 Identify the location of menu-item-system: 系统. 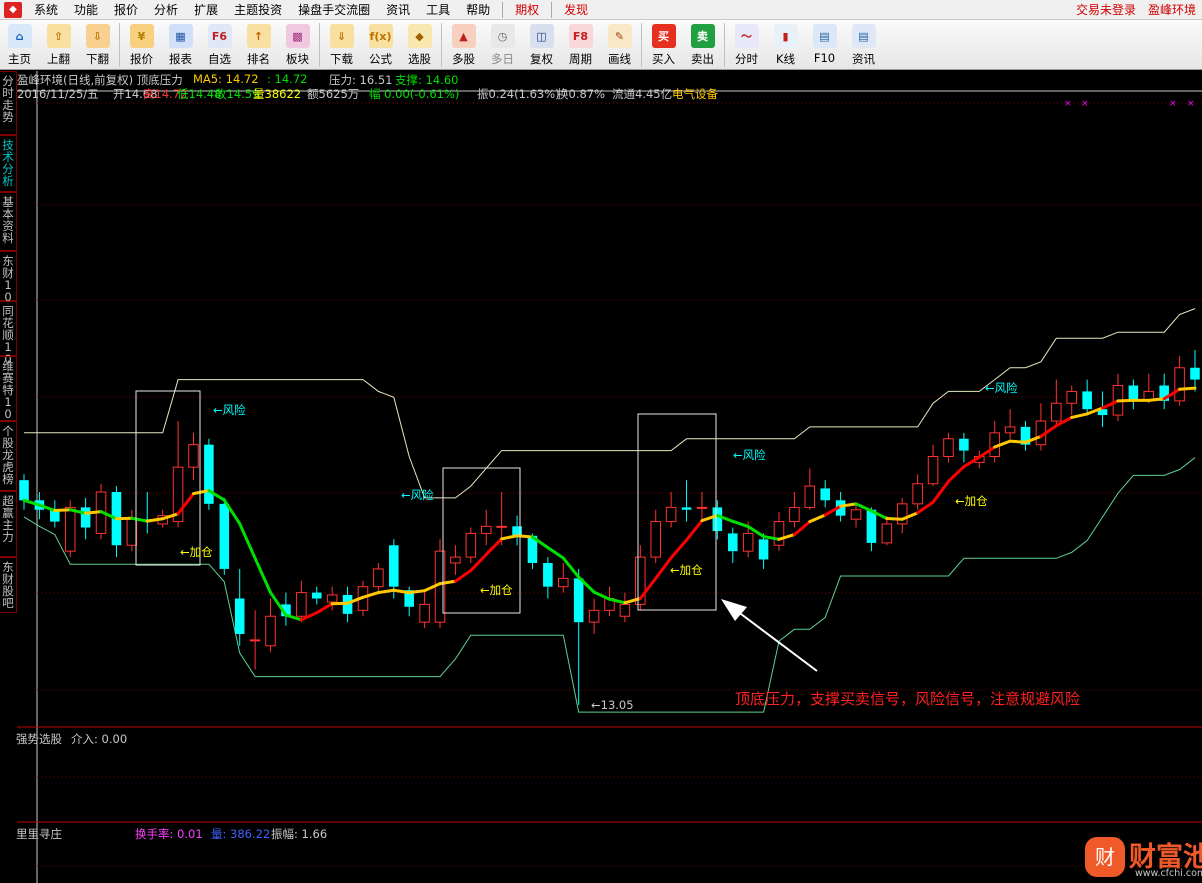
(46, 10).